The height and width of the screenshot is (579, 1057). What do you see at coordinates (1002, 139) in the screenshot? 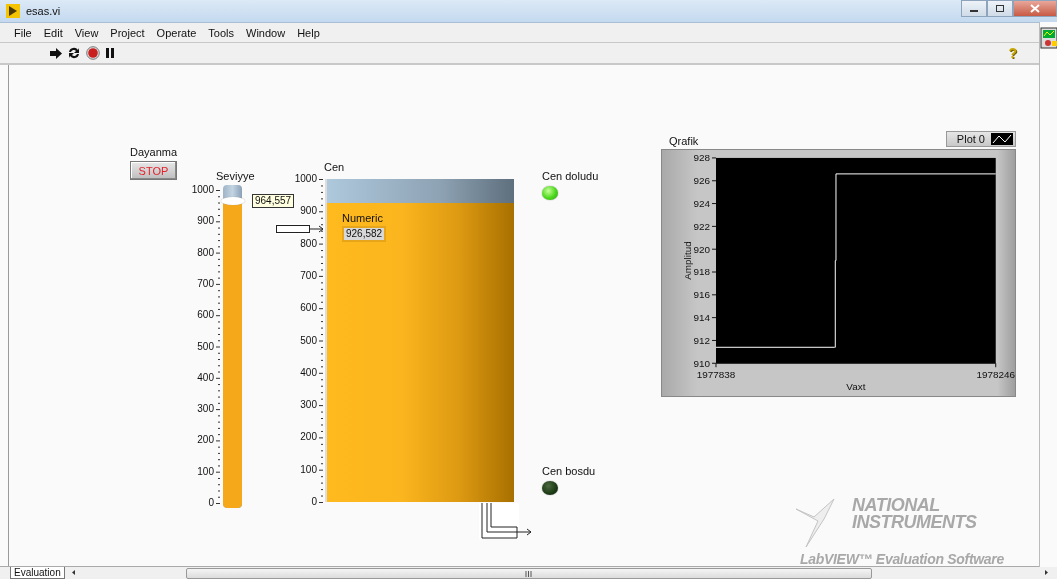
I see `line-style-icon` at bounding box center [1002, 139].